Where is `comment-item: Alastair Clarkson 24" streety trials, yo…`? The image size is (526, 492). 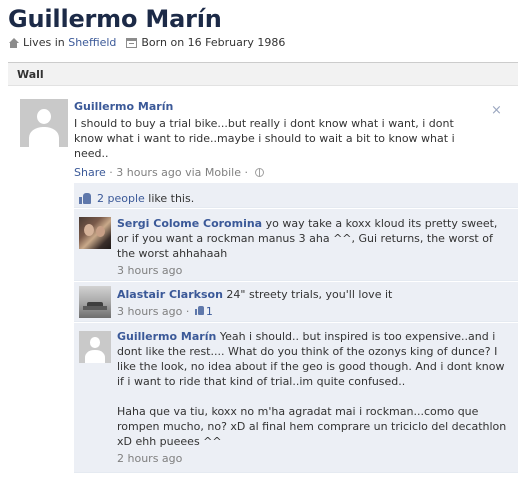
comment-item: Alastair Clarkson 24" streety trials, yo… is located at coordinates (296, 302).